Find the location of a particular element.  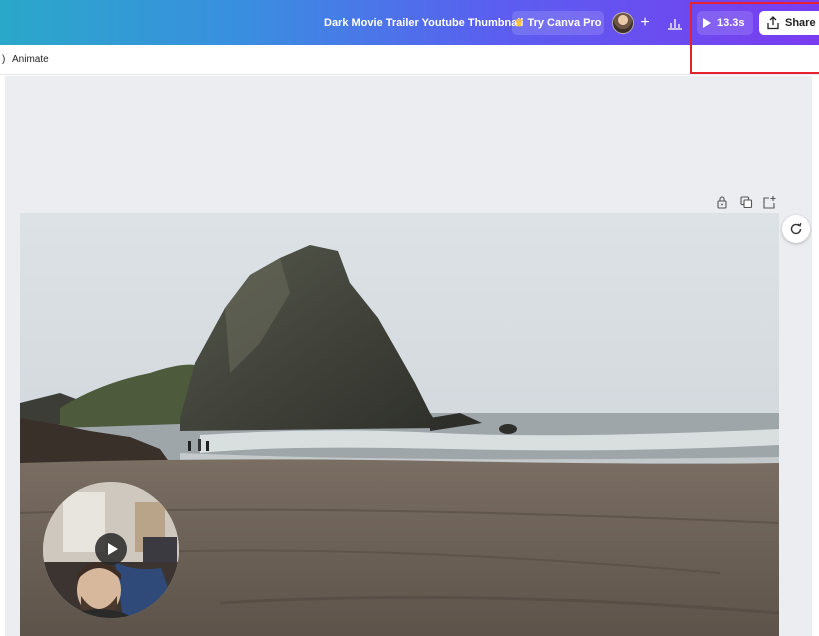

webcam-play-button is located at coordinates (111, 549).